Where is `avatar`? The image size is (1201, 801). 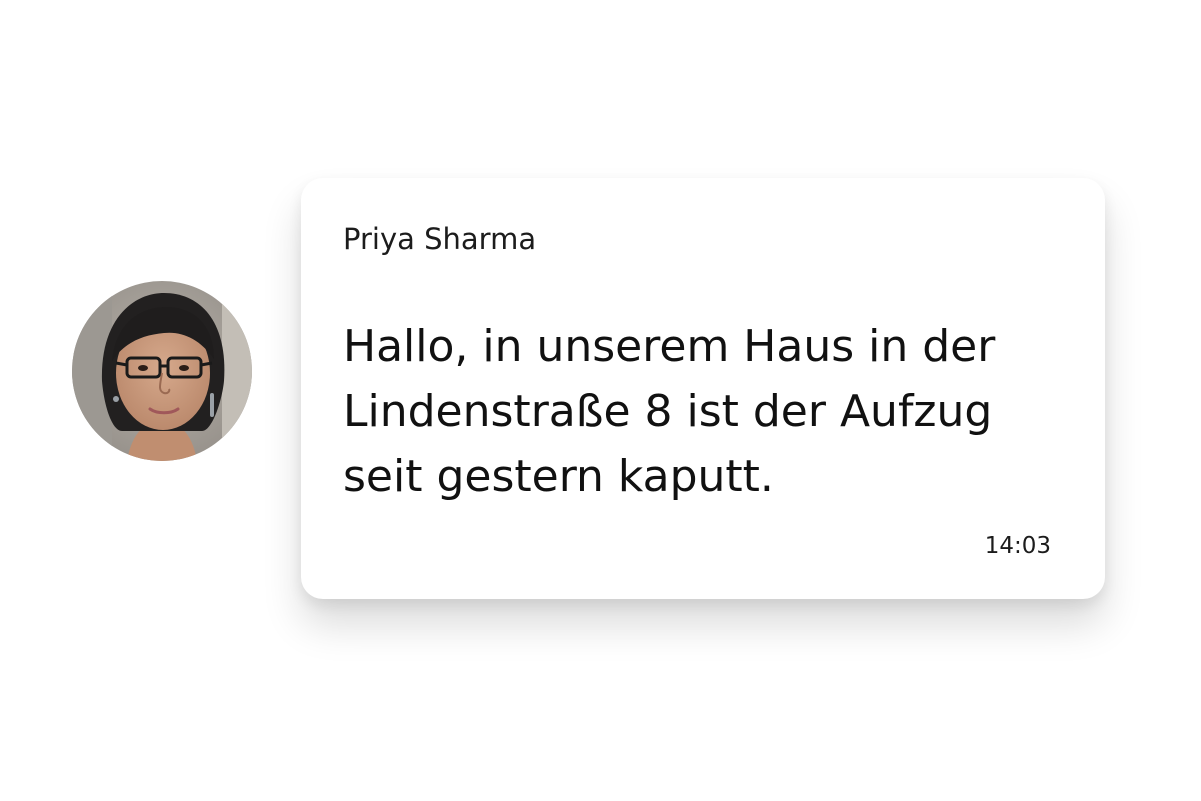 avatar is located at coordinates (162, 371).